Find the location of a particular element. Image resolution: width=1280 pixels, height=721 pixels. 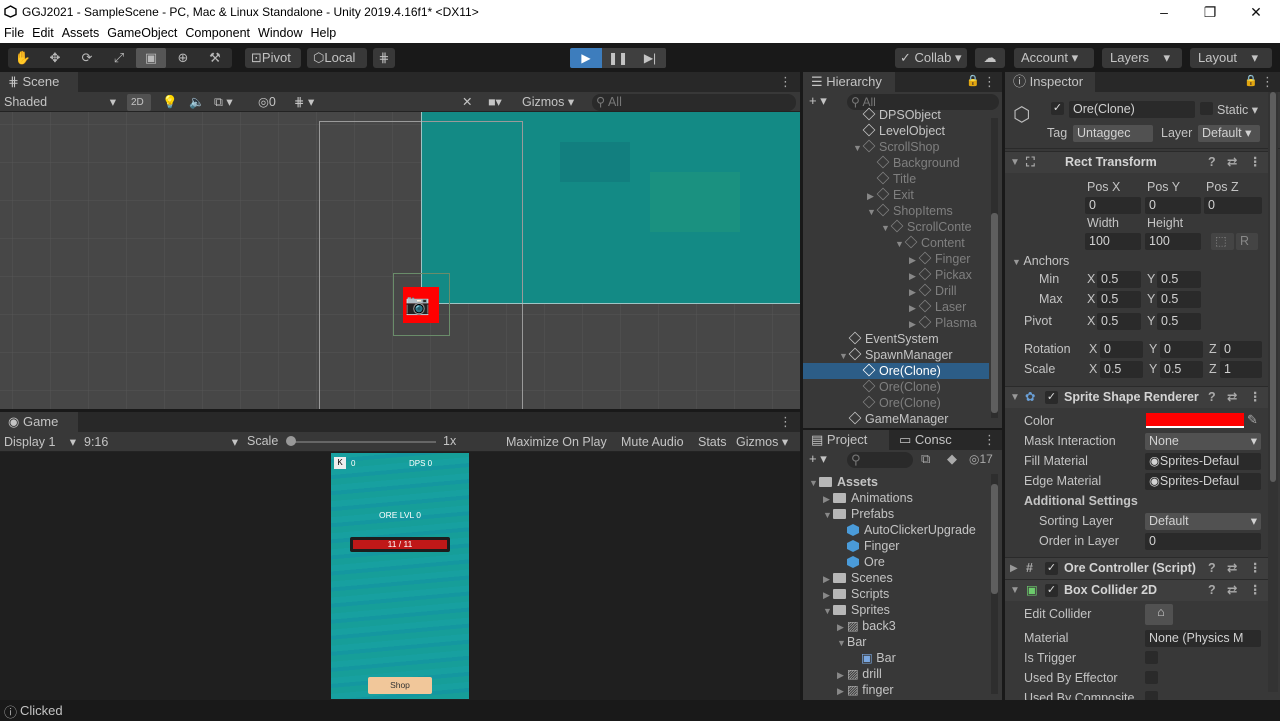

account-dropdown: Account ▾ is located at coordinates (1054, 58).